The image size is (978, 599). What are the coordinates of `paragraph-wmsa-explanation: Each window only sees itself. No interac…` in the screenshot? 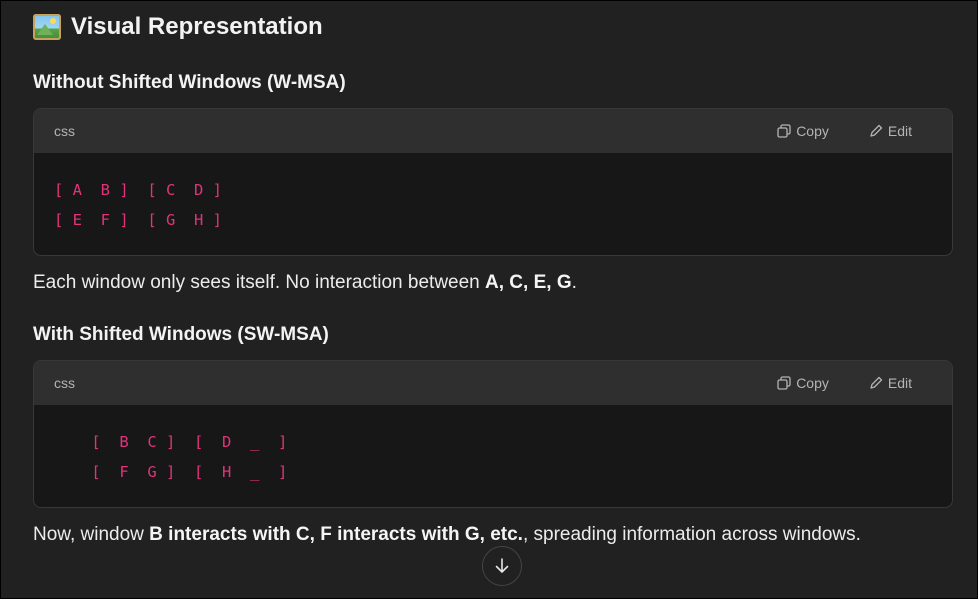 It's located at (305, 283).